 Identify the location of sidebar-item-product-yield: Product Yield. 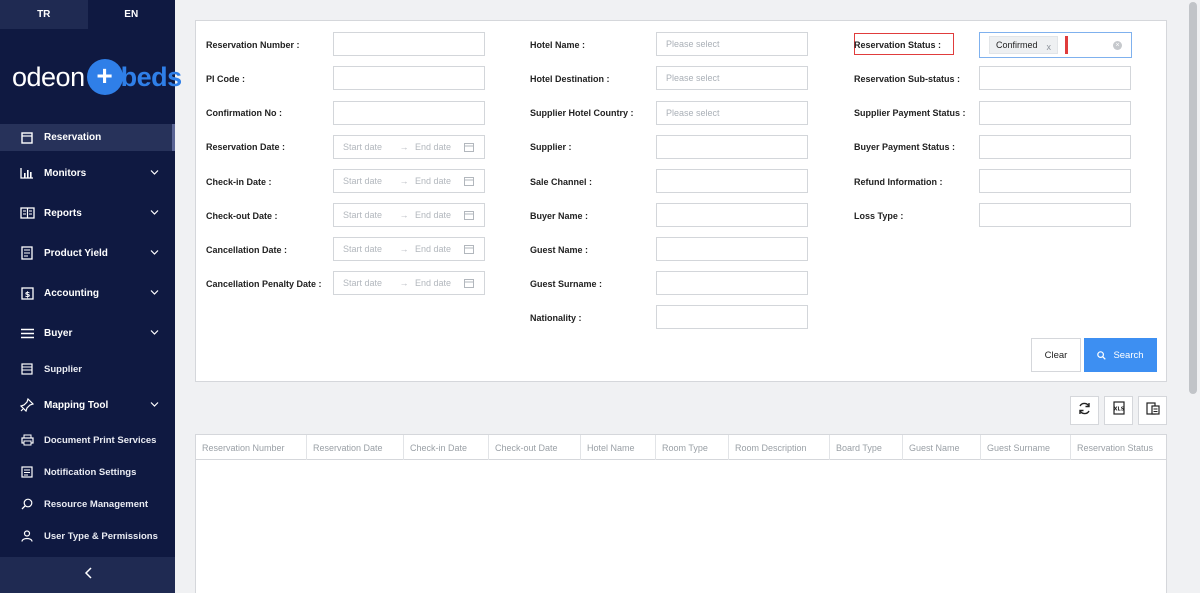
(87, 253).